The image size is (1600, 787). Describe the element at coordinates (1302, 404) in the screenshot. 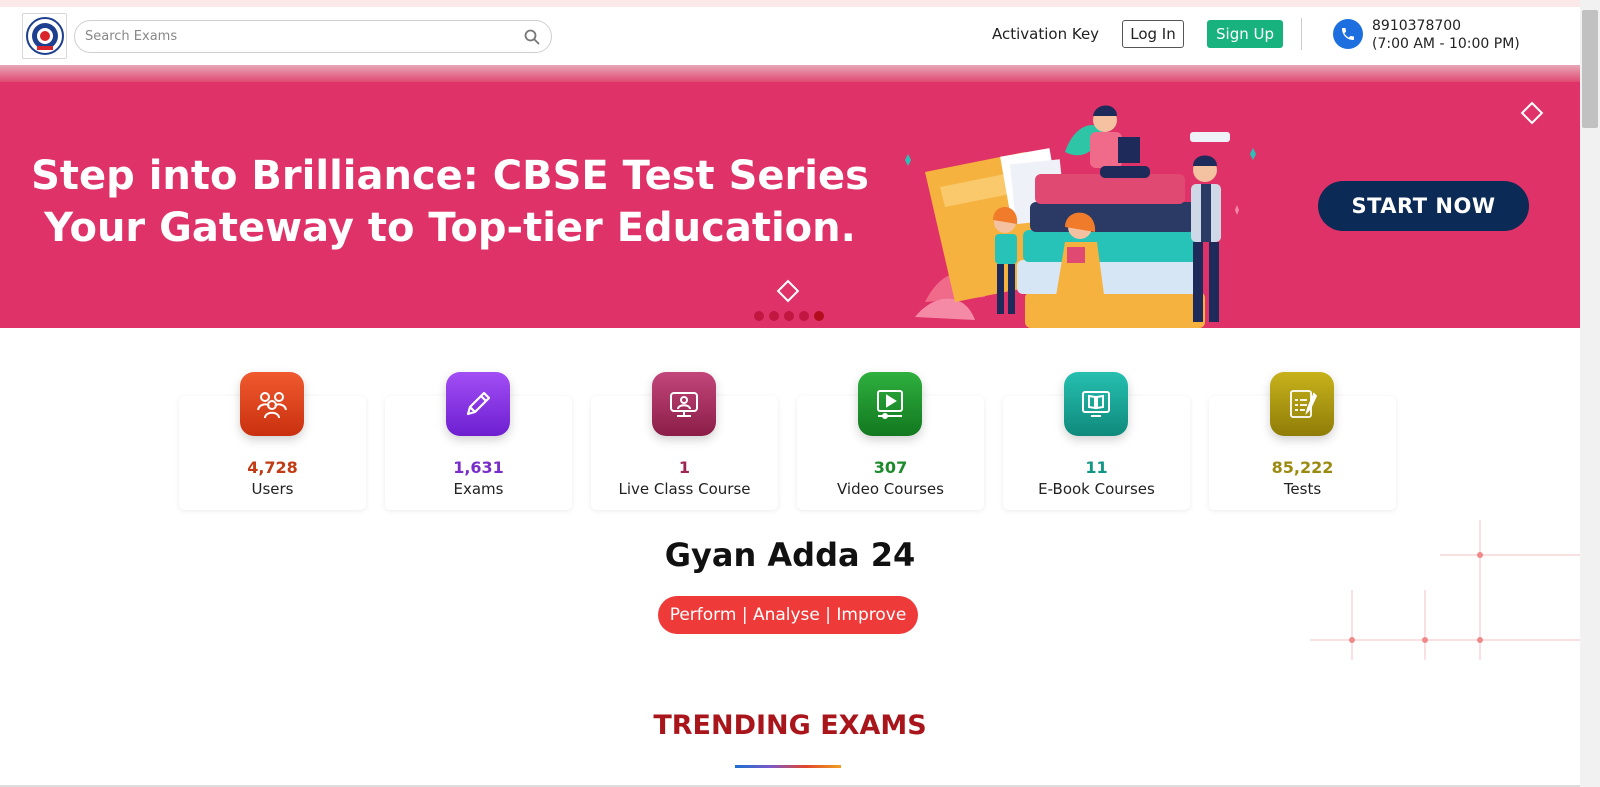

I see `test-icon` at that location.